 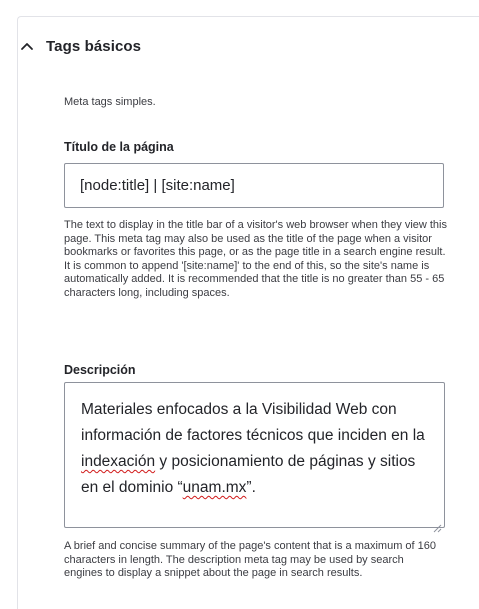 What do you see at coordinates (254, 185) in the screenshot?
I see `page-title-input` at bounding box center [254, 185].